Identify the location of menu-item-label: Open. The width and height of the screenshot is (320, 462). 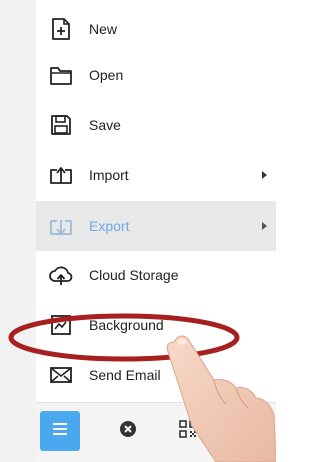
(106, 75).